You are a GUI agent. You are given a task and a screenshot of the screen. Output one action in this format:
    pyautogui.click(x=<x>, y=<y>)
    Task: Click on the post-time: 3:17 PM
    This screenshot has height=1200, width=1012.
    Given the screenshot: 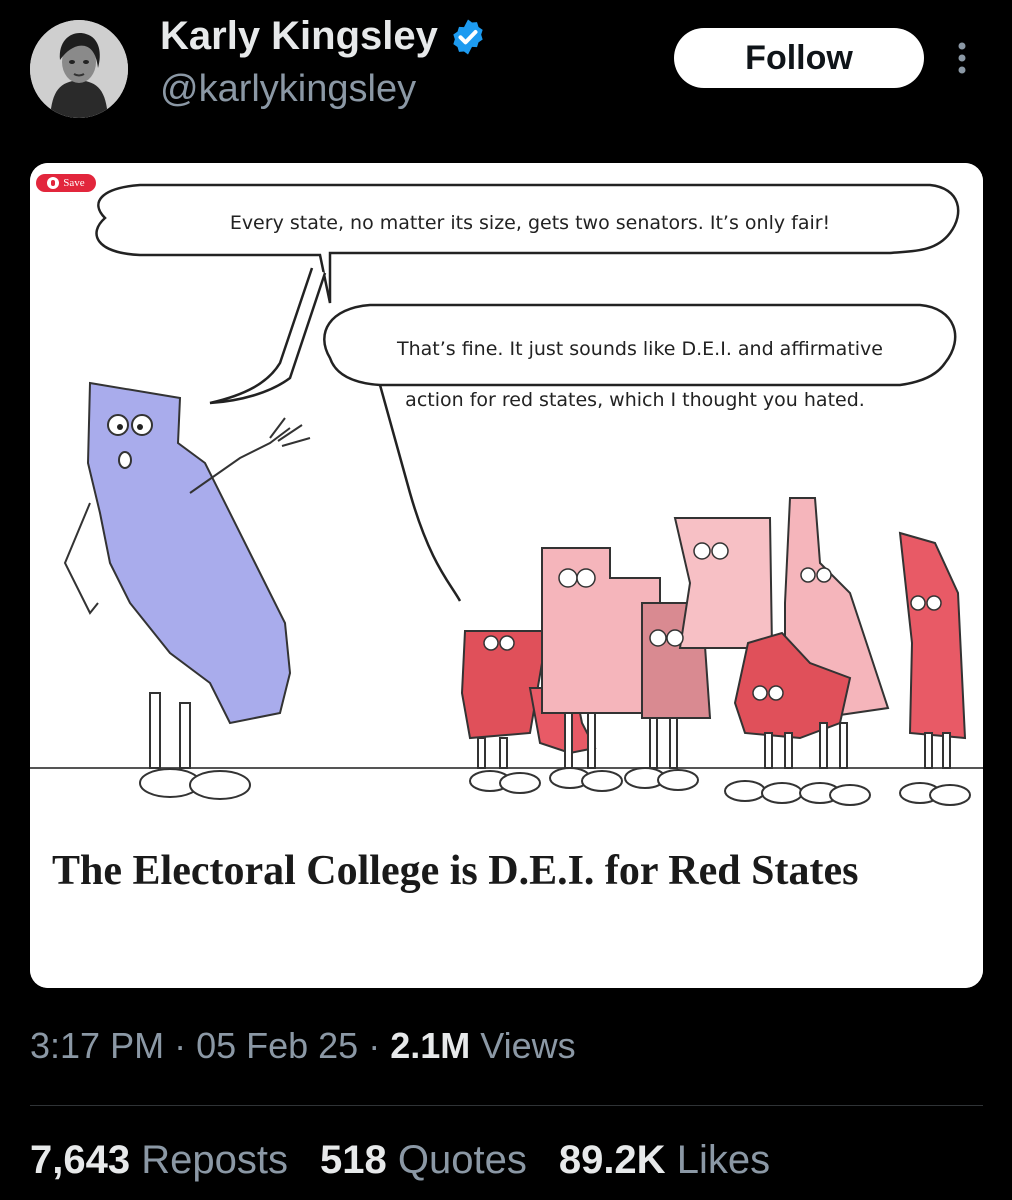 What is the action you would take?
    pyautogui.click(x=97, y=1045)
    